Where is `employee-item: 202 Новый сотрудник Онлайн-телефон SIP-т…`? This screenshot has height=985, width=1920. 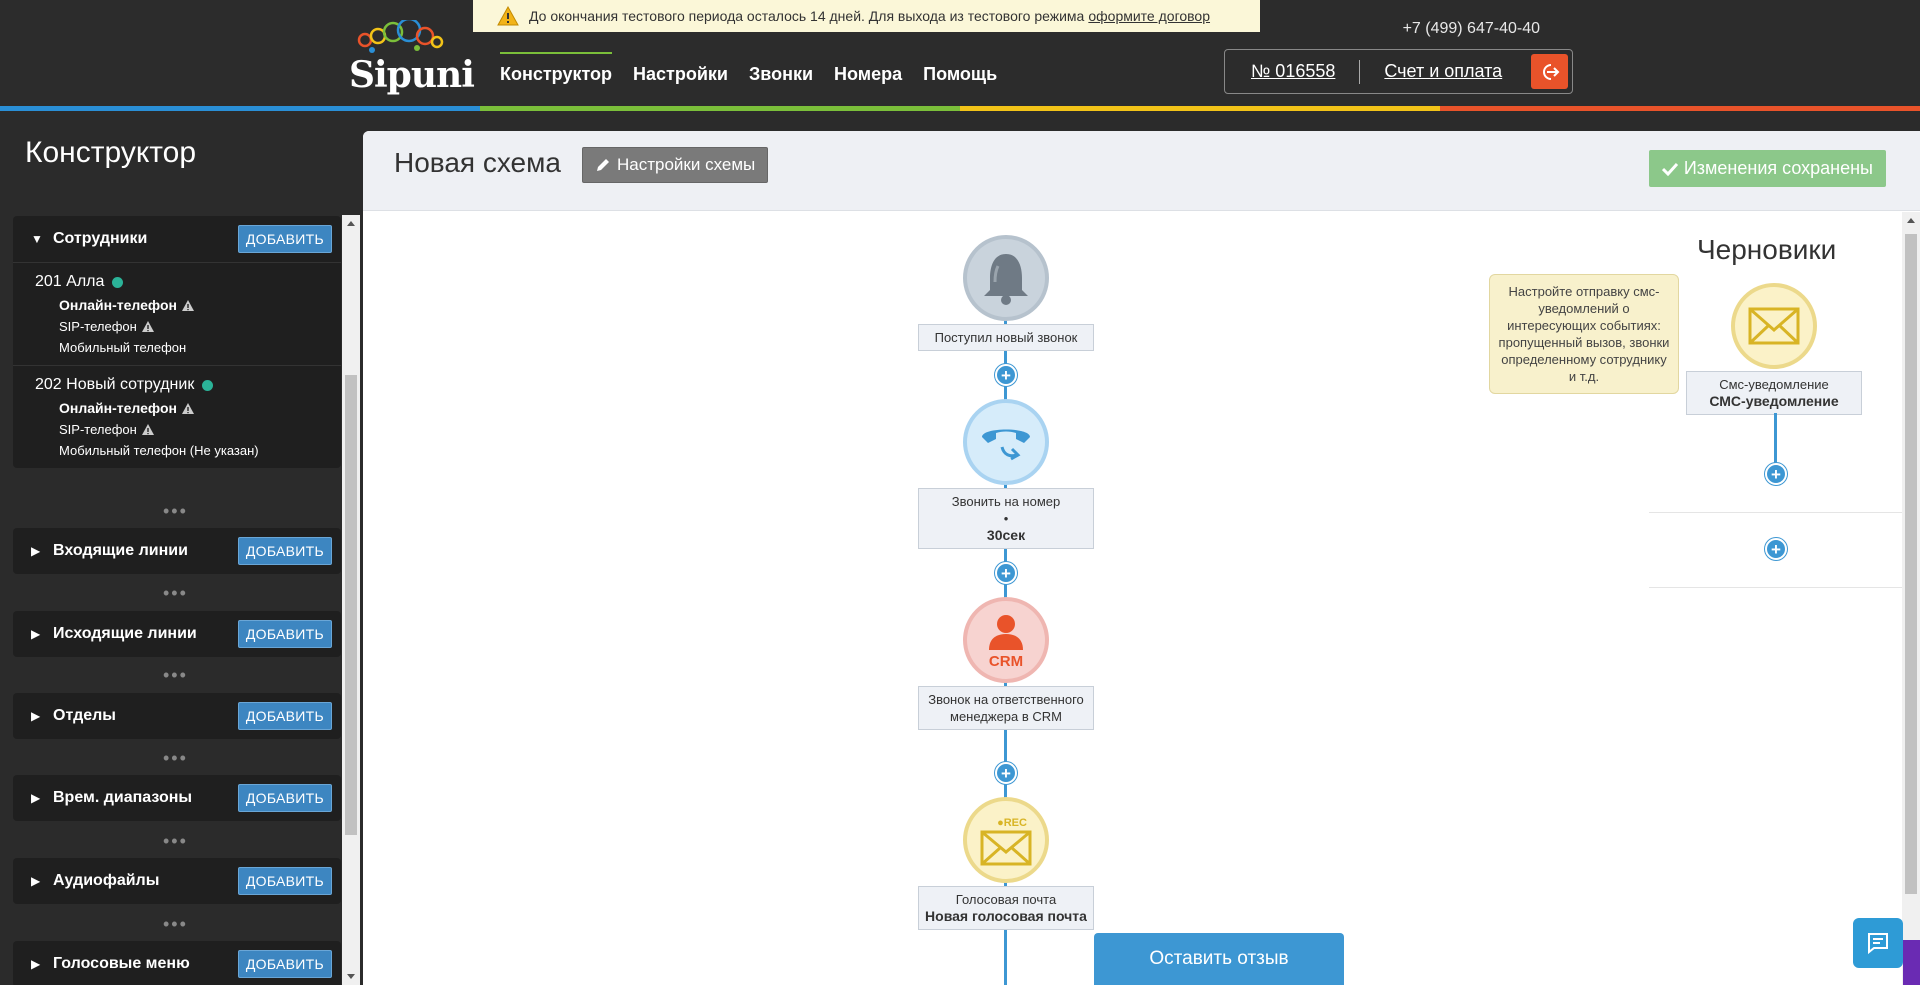
employee-item: 202 Новый сотрудник Онлайн-телефон SIP-т… is located at coordinates (177, 416).